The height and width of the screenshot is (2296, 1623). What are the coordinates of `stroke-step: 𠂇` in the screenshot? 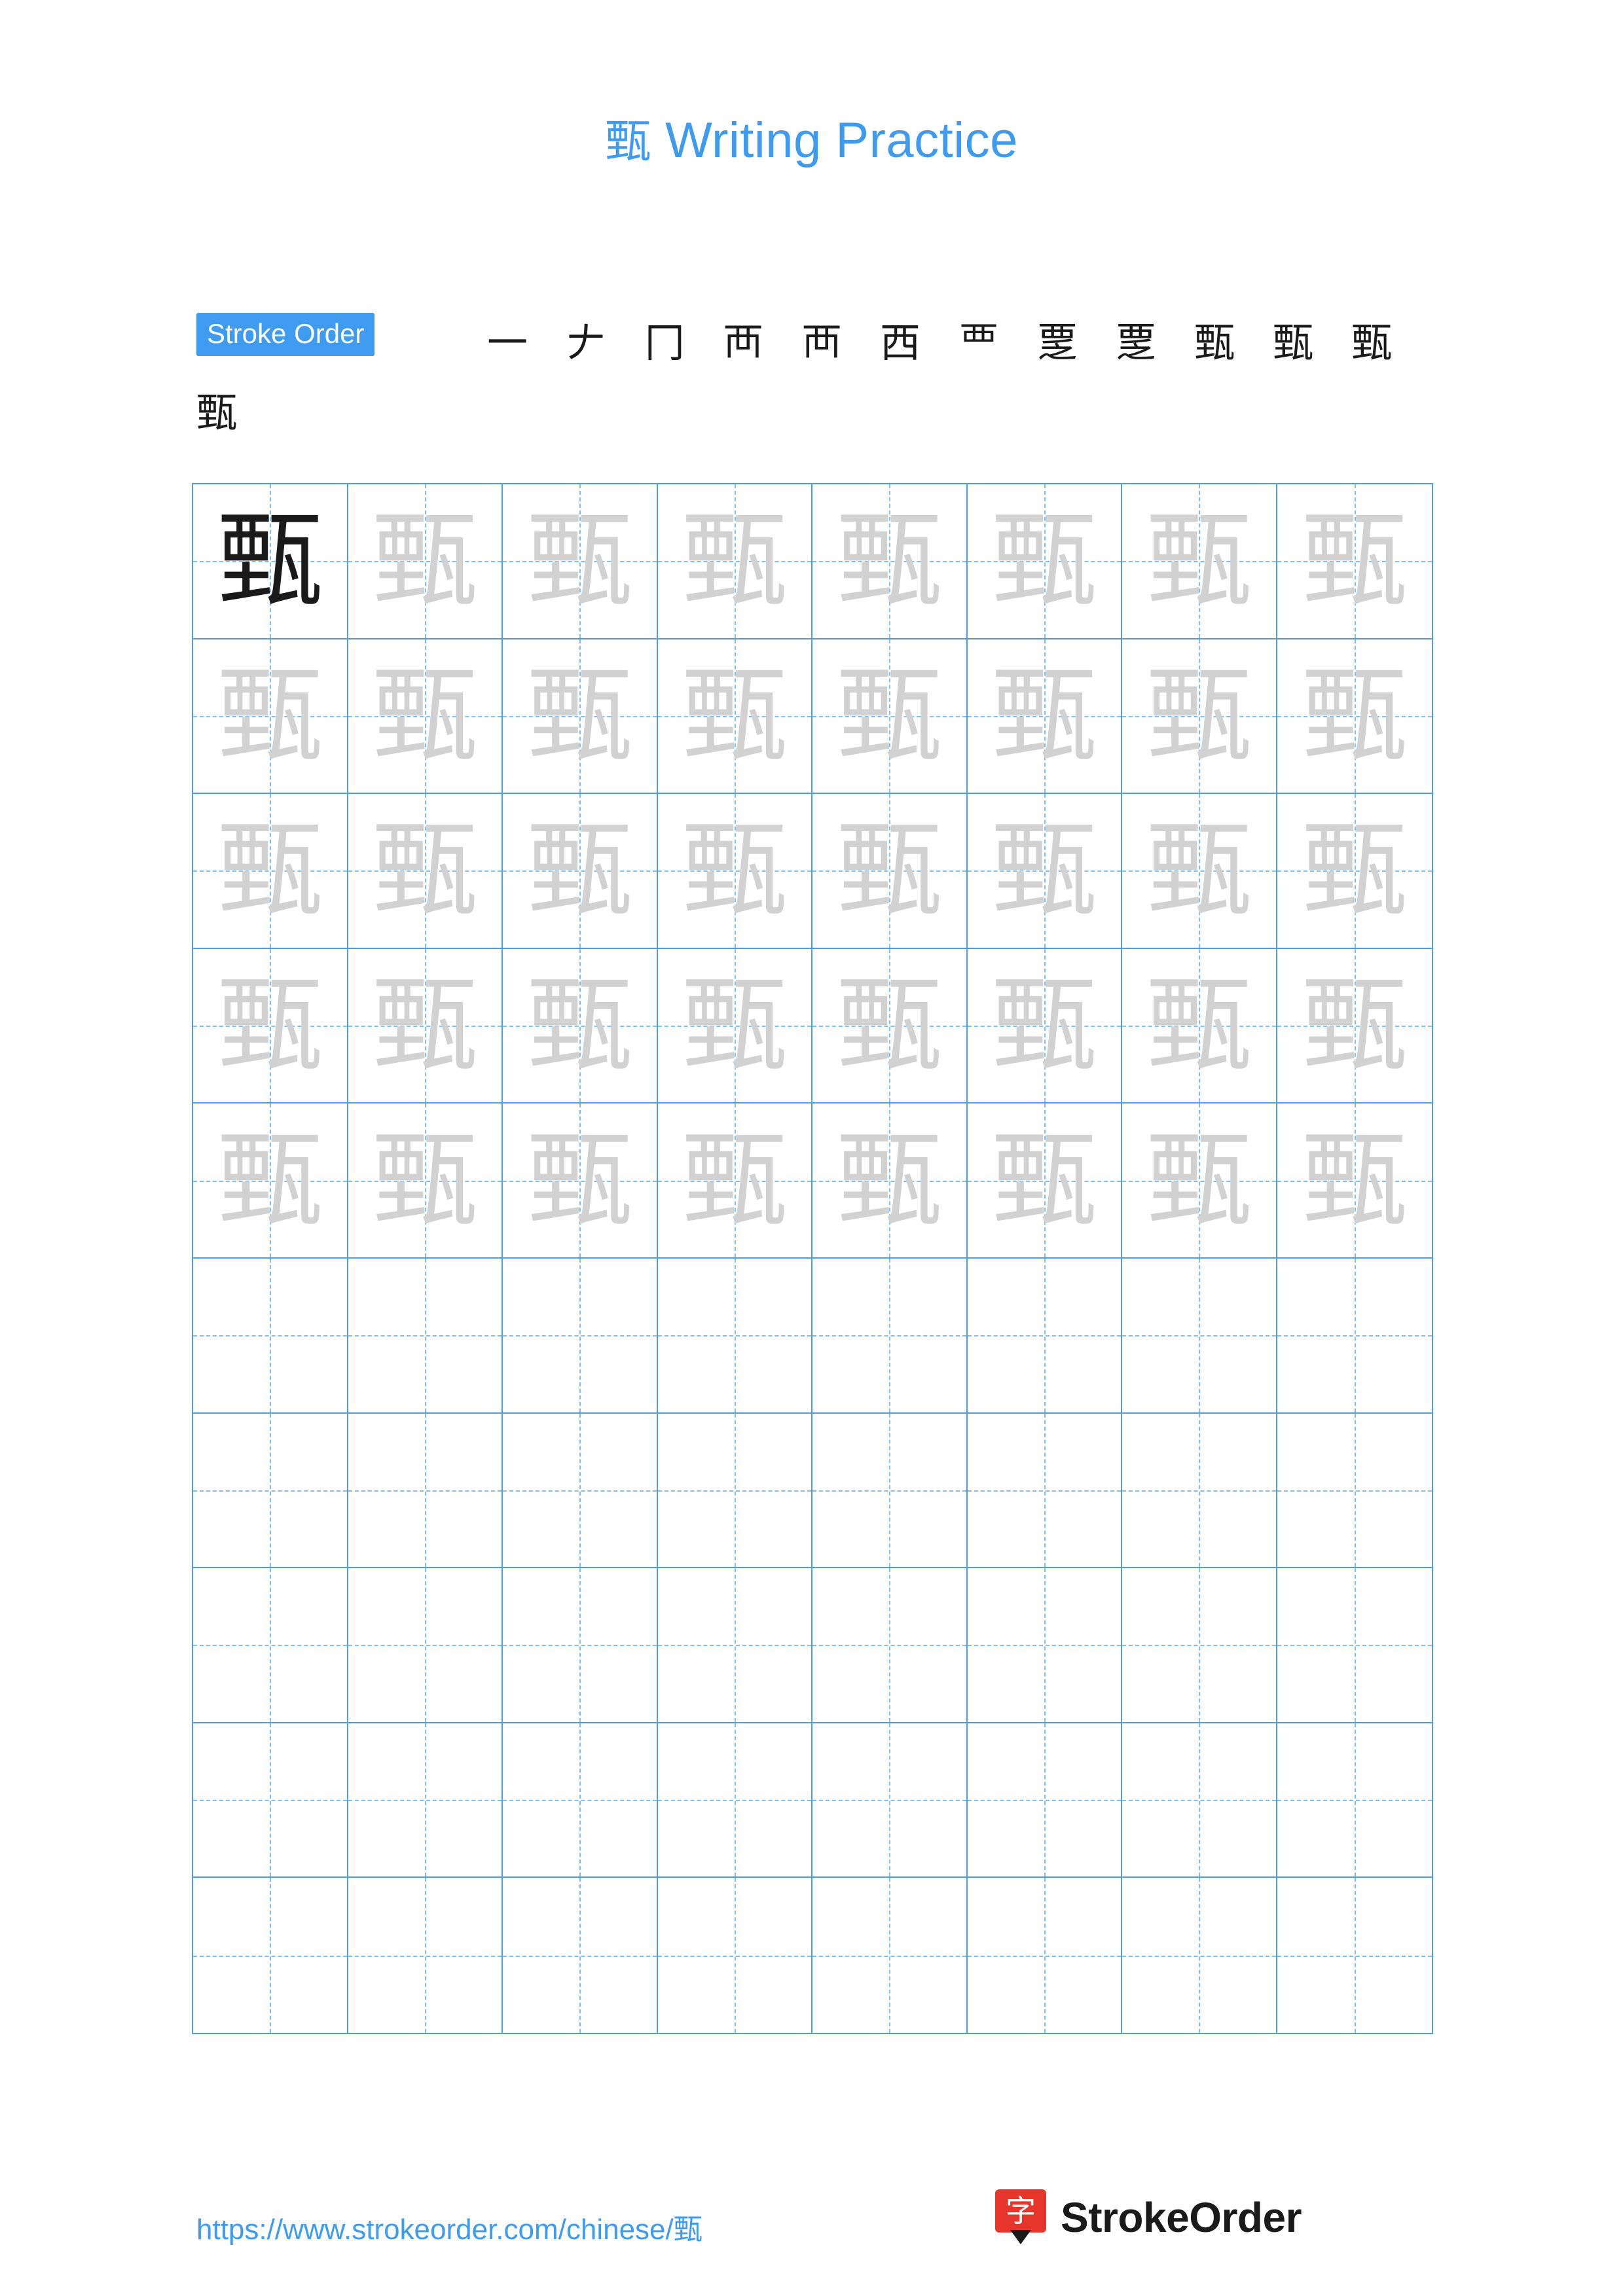 It's located at (586, 343).